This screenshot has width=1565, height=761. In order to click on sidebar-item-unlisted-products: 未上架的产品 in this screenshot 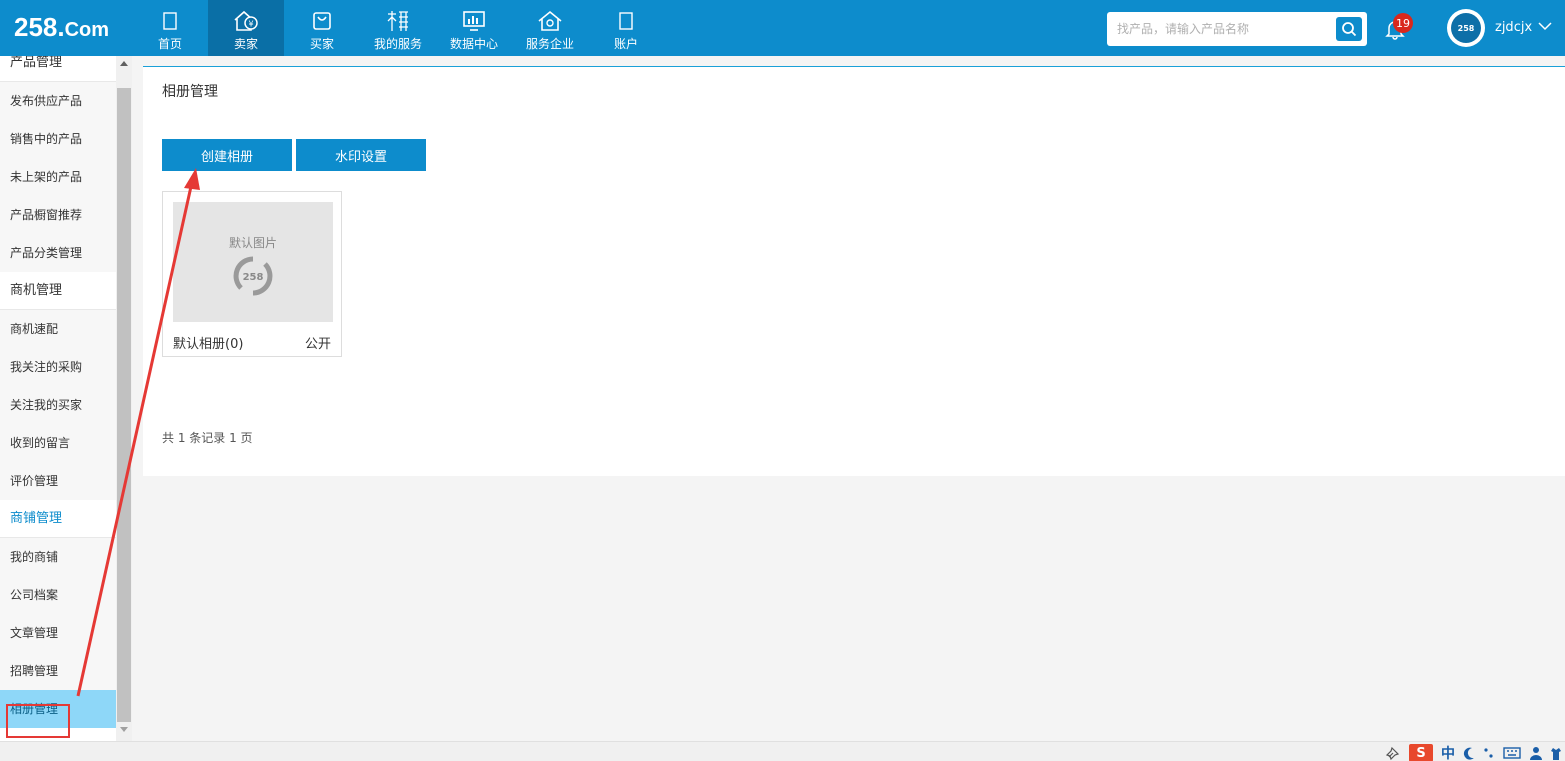, I will do `click(58, 177)`.